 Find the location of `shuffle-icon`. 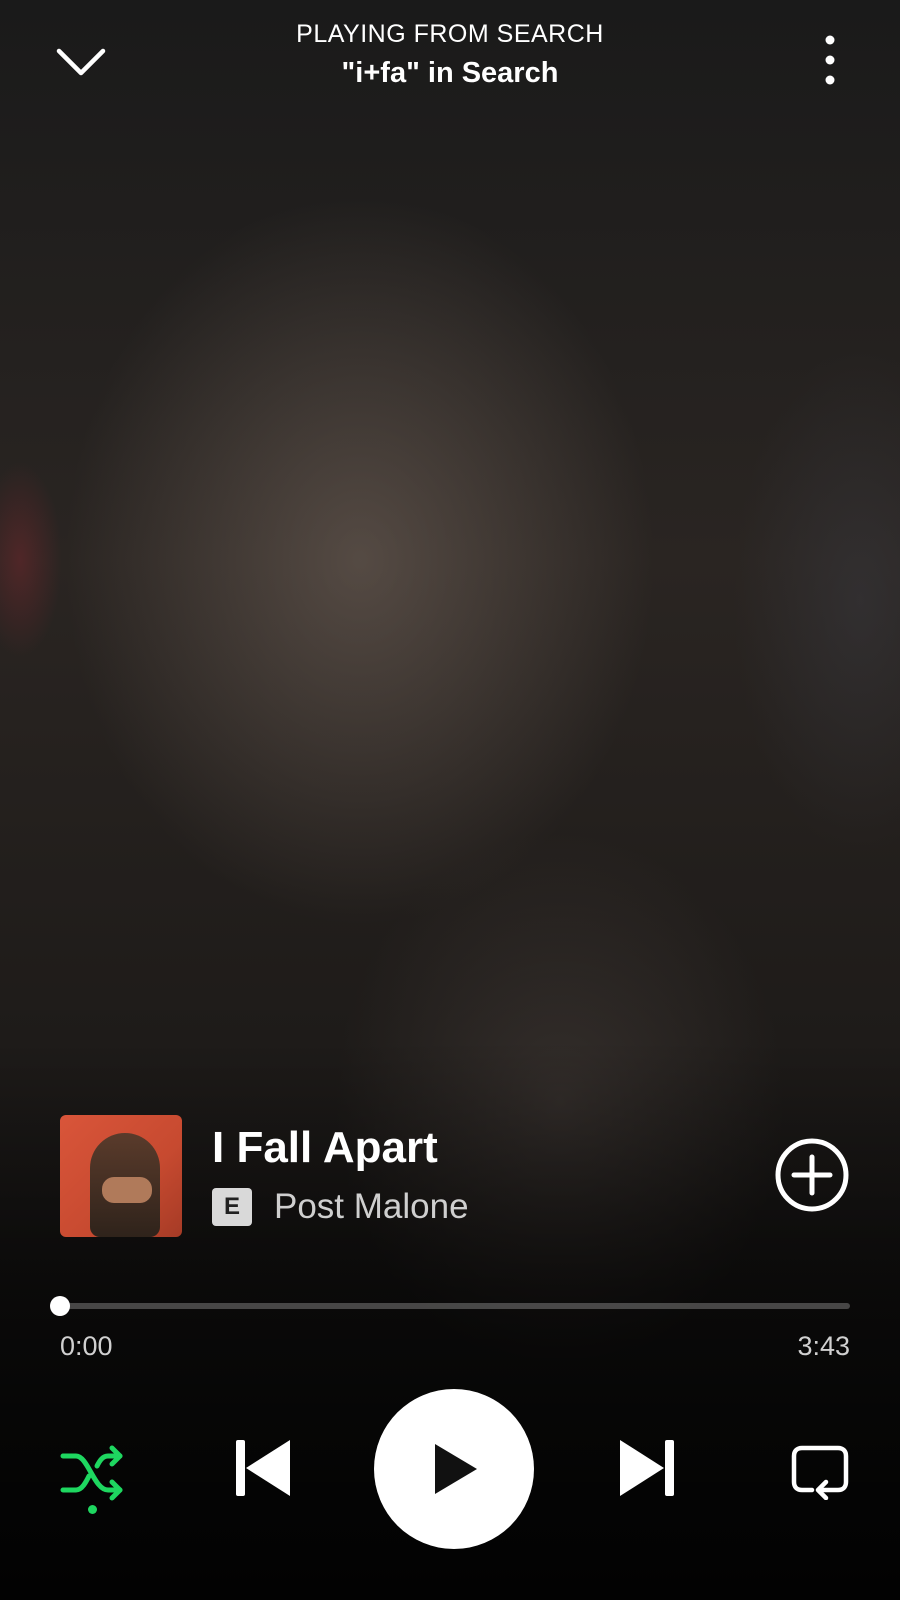

shuffle-icon is located at coordinates (91, 1473).